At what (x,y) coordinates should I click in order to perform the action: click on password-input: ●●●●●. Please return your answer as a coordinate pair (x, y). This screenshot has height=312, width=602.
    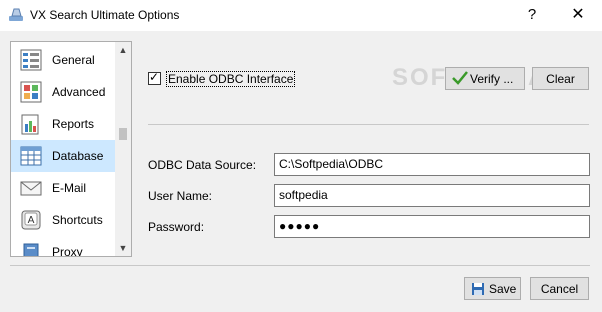
    Looking at the image, I should click on (432, 226).